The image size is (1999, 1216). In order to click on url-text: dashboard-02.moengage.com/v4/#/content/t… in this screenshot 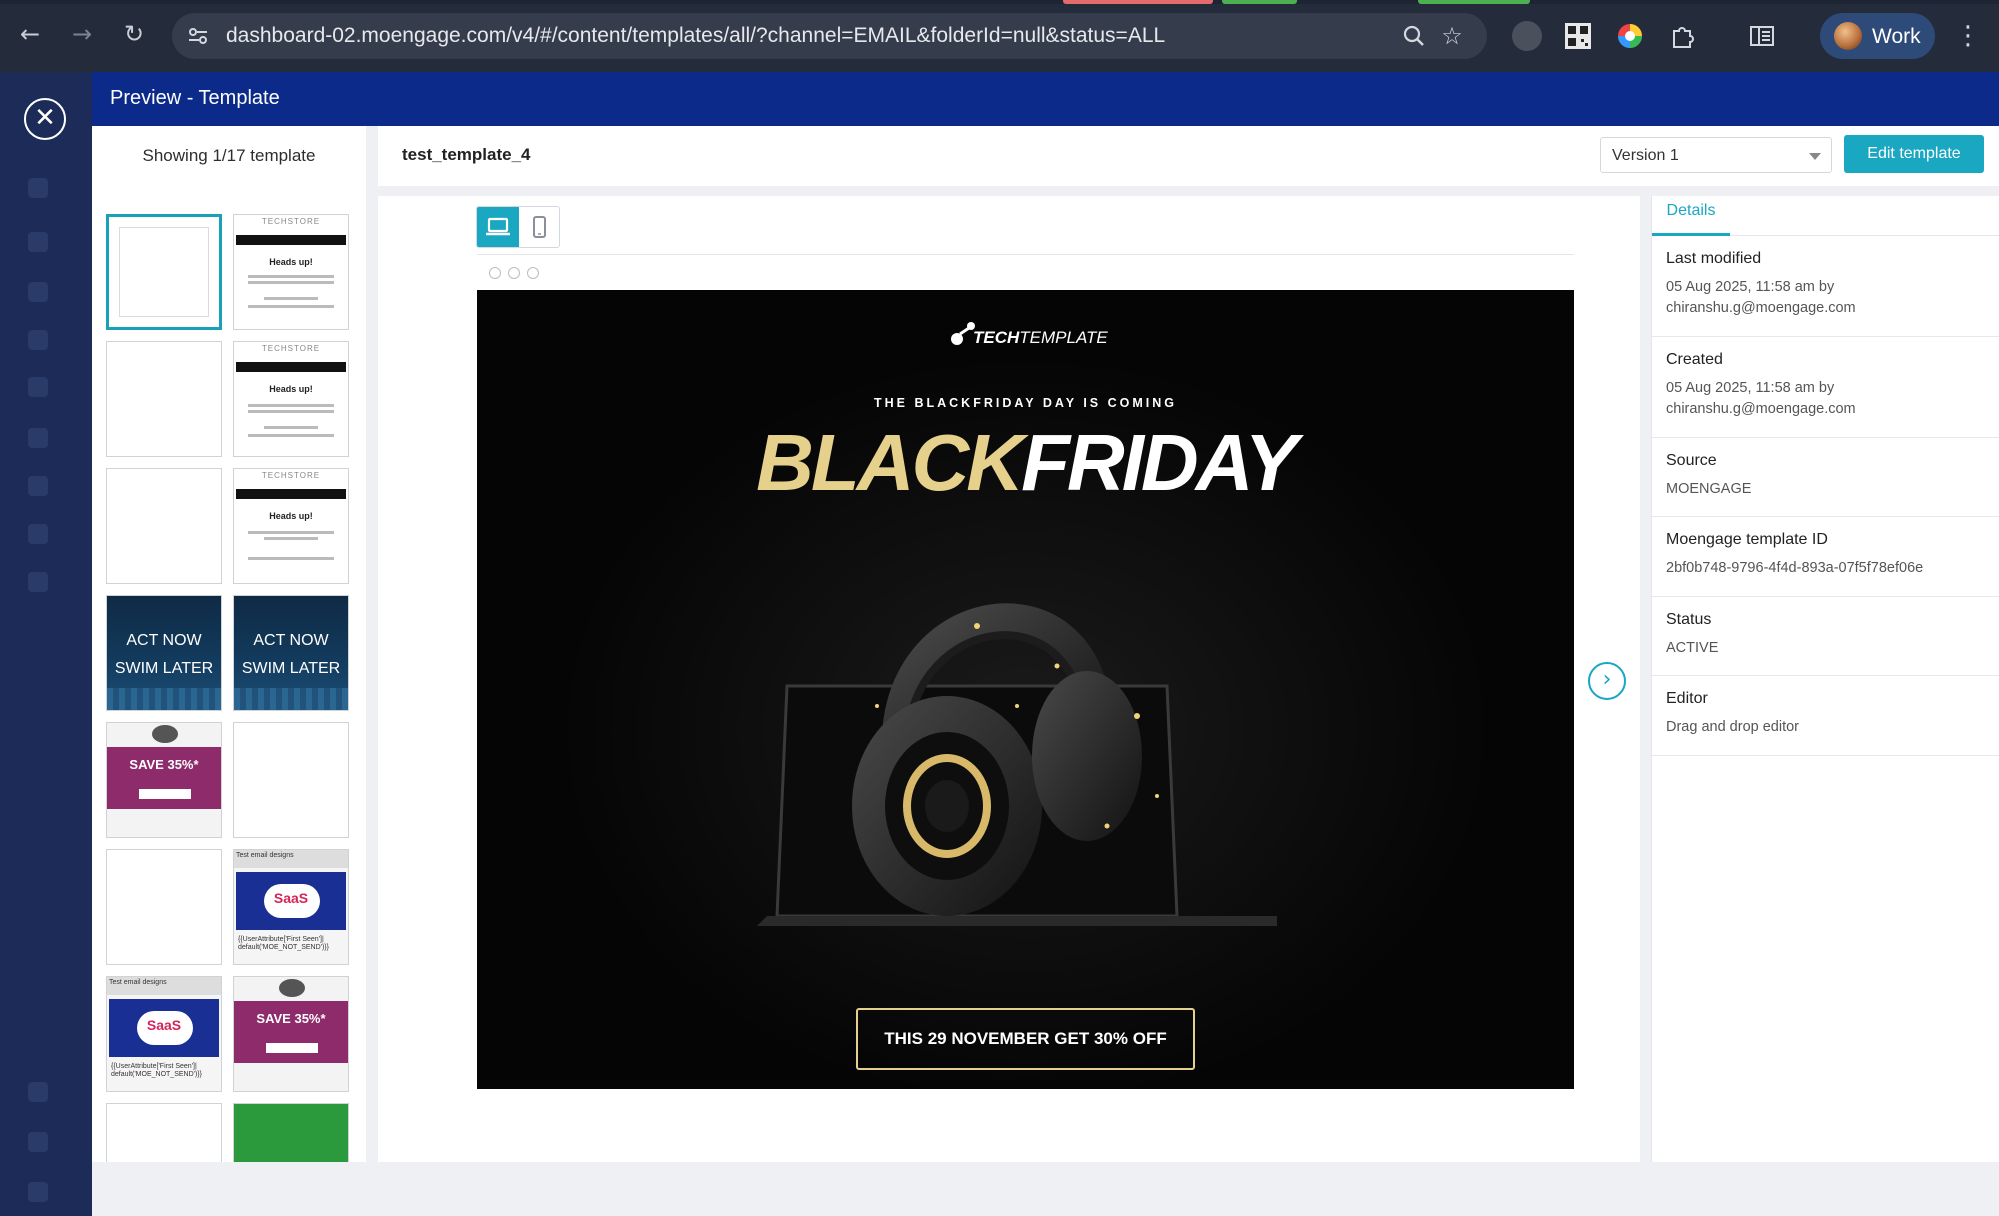, I will do `click(695, 36)`.